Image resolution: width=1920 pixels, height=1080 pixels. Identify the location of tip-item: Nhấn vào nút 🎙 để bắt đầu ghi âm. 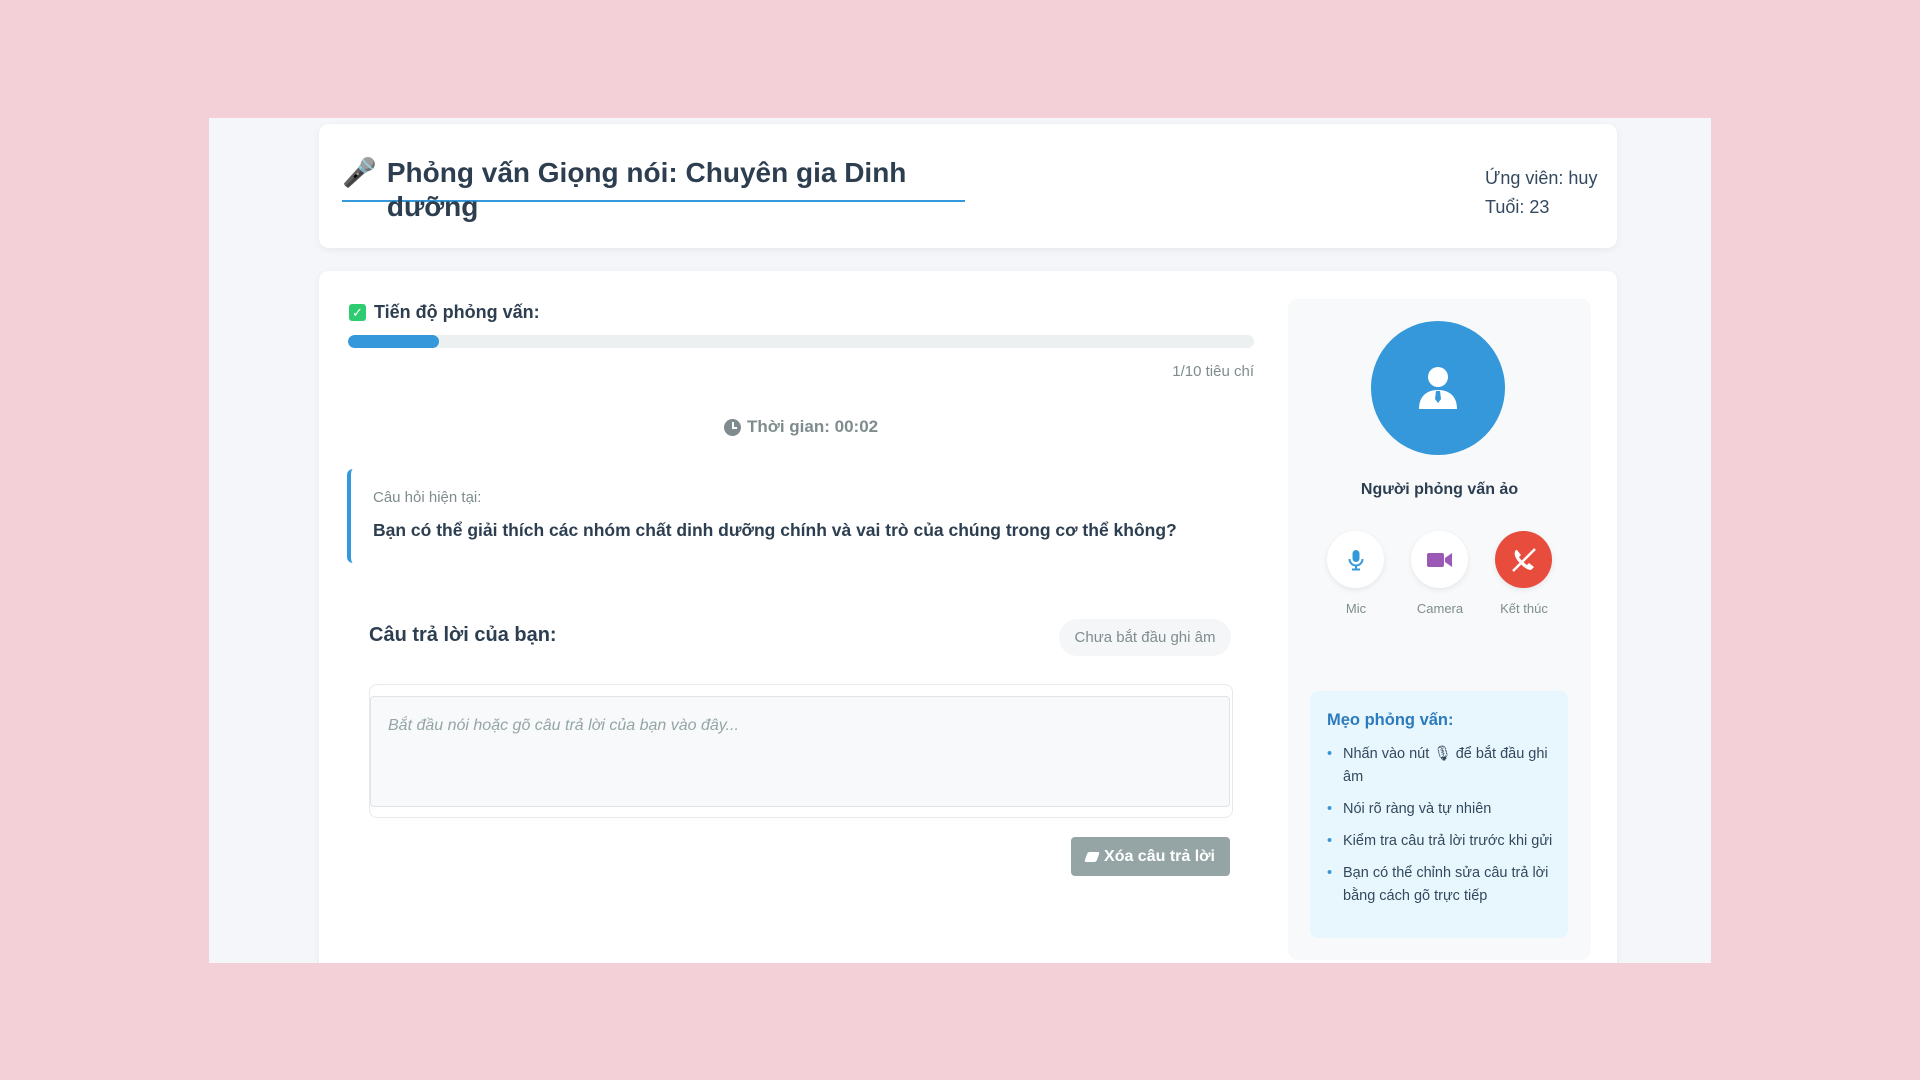
(1443, 766).